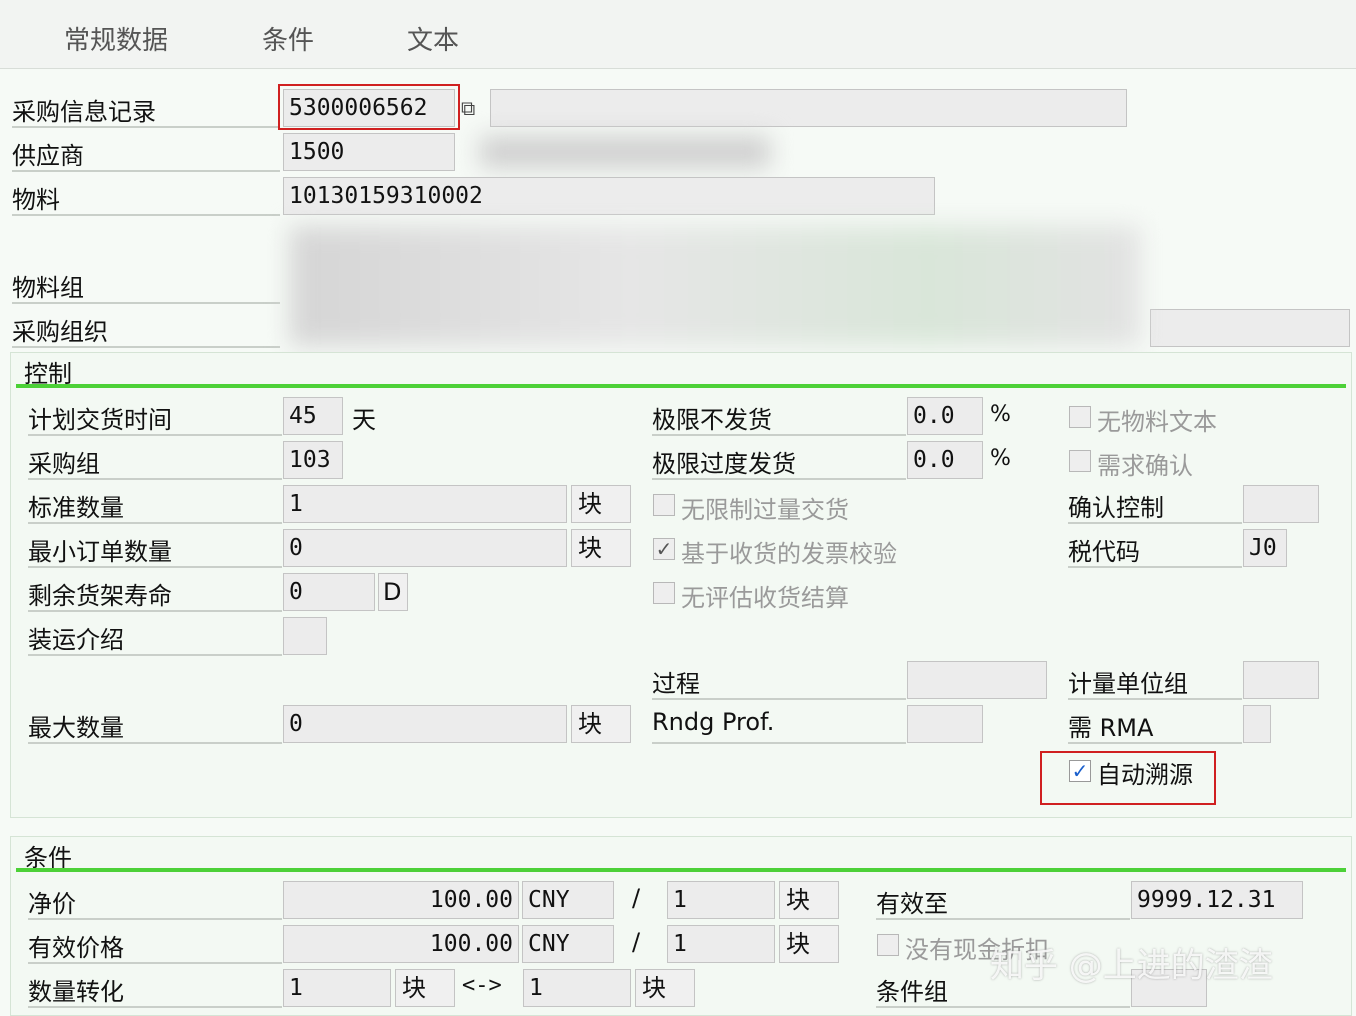  What do you see at coordinates (568, 944) in the screenshot?
I see `eff-price-currency: CNY` at bounding box center [568, 944].